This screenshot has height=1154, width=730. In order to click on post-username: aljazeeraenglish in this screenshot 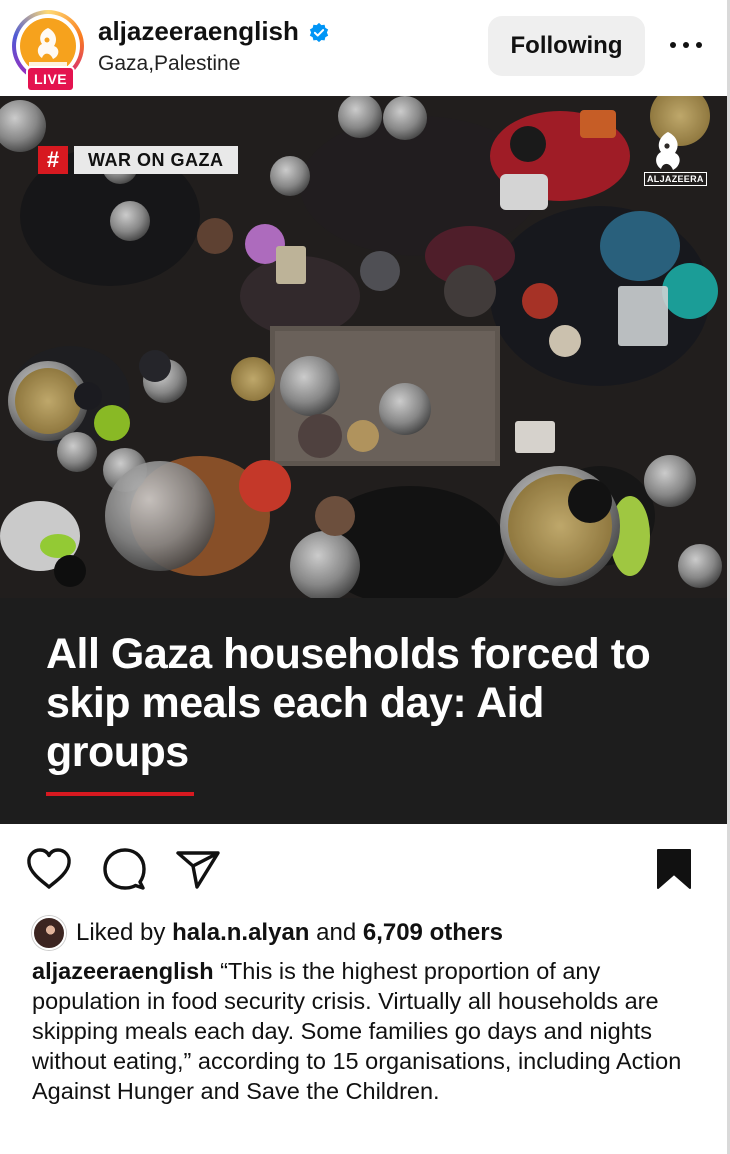, I will do `click(198, 31)`.